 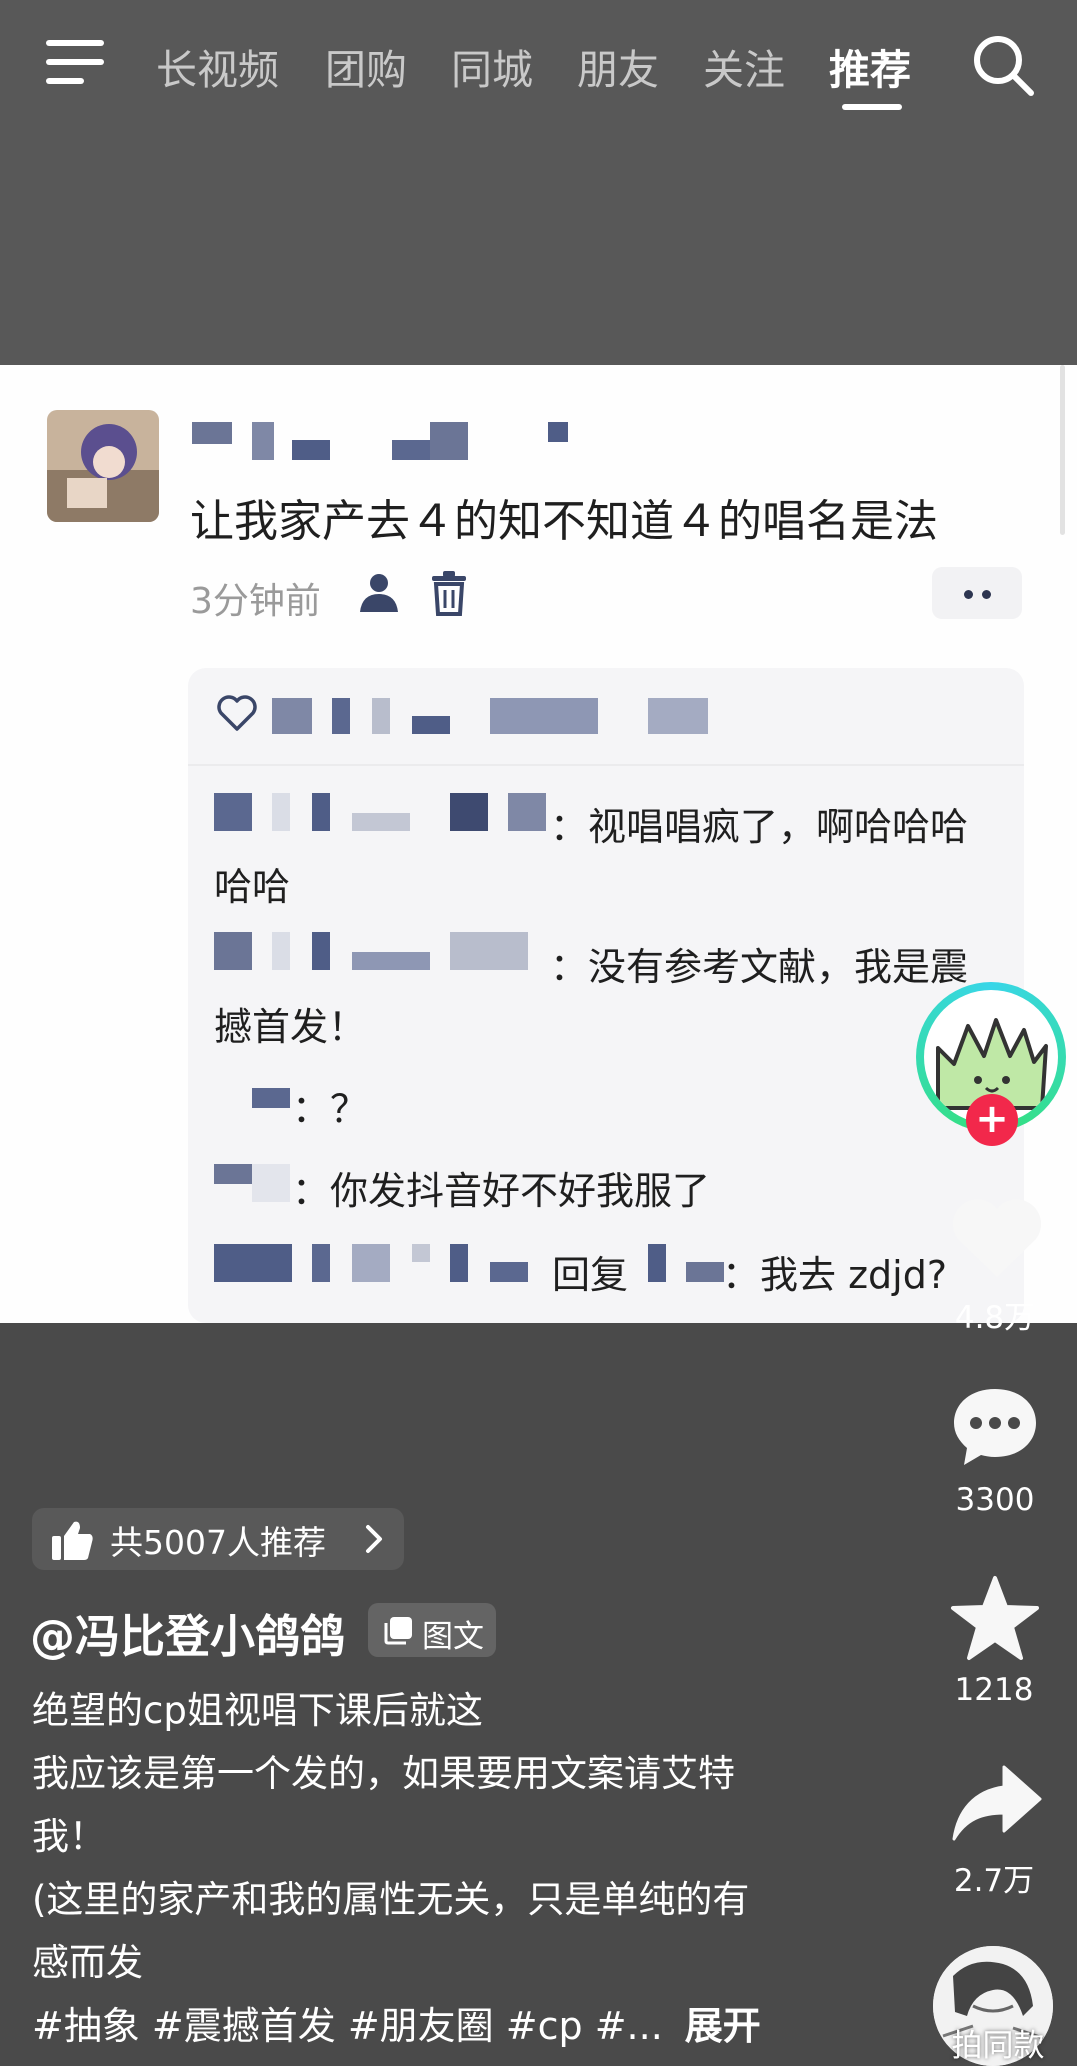 I want to click on image-scrollbar, so click(x=1062, y=450).